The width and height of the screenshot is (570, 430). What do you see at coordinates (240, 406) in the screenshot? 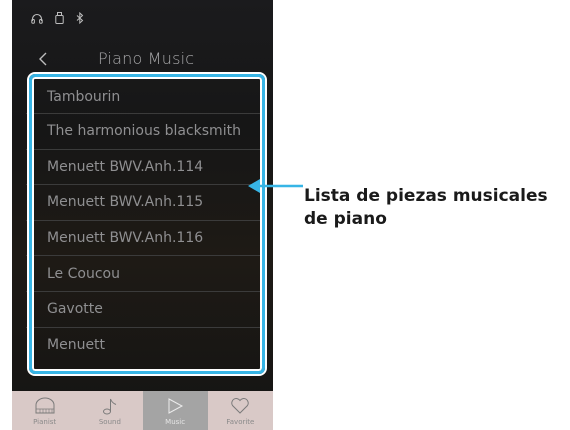
I see `heart-icon` at bounding box center [240, 406].